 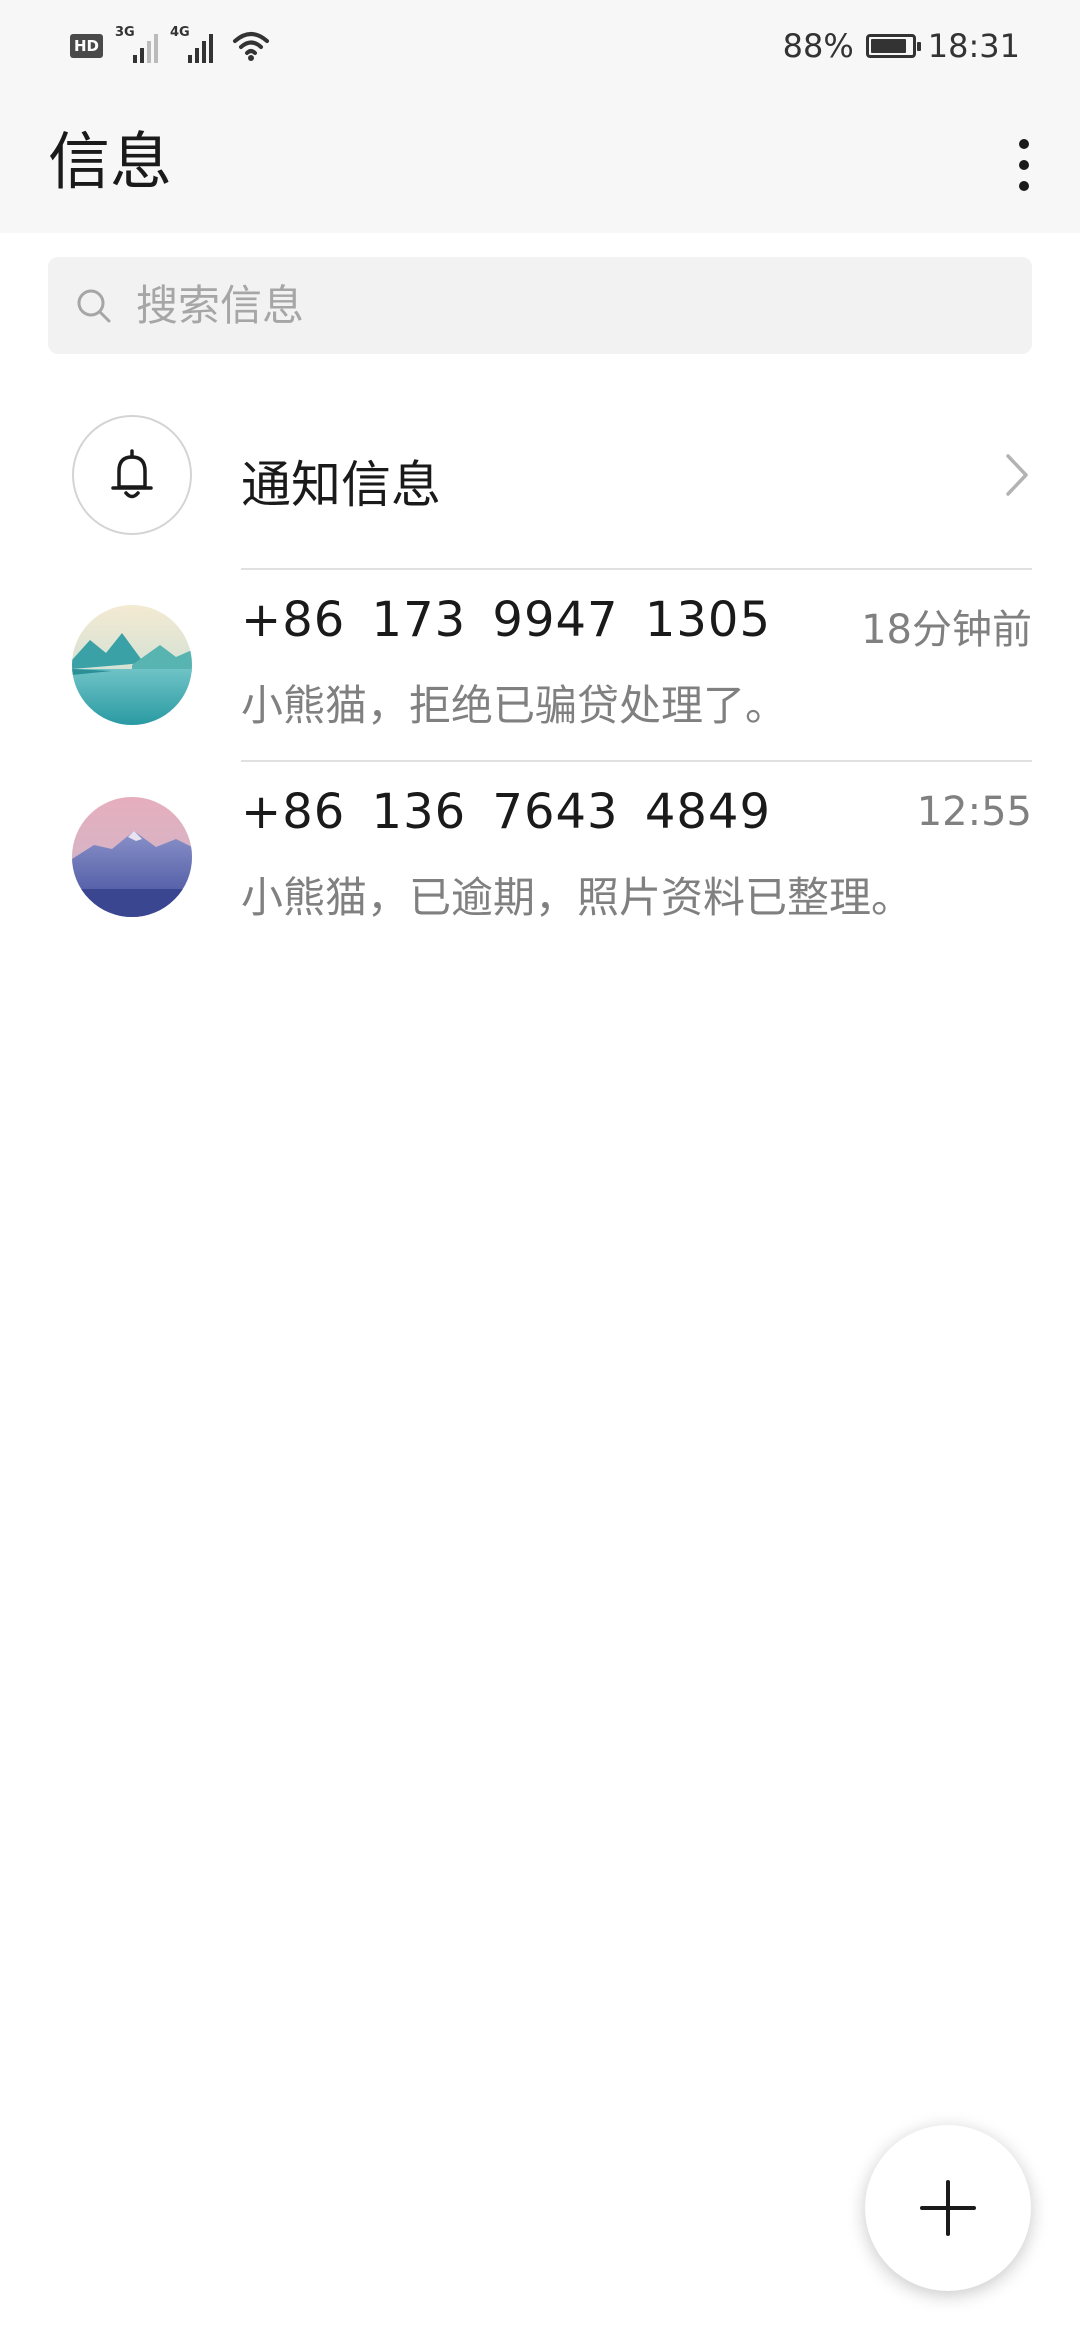 What do you see at coordinates (577, 897) in the screenshot?
I see `conversation-preview: 小熊猫，已逾期，照片资料已整理。` at bounding box center [577, 897].